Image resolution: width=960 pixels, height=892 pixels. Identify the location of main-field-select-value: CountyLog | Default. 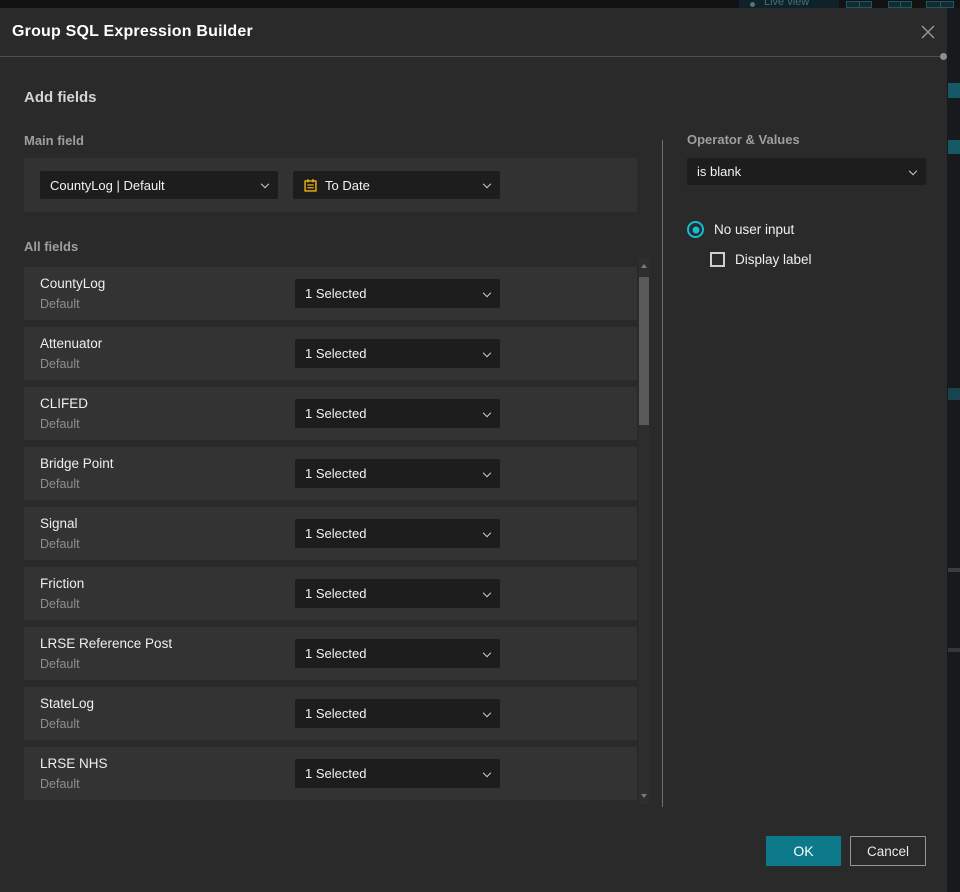
(107, 185).